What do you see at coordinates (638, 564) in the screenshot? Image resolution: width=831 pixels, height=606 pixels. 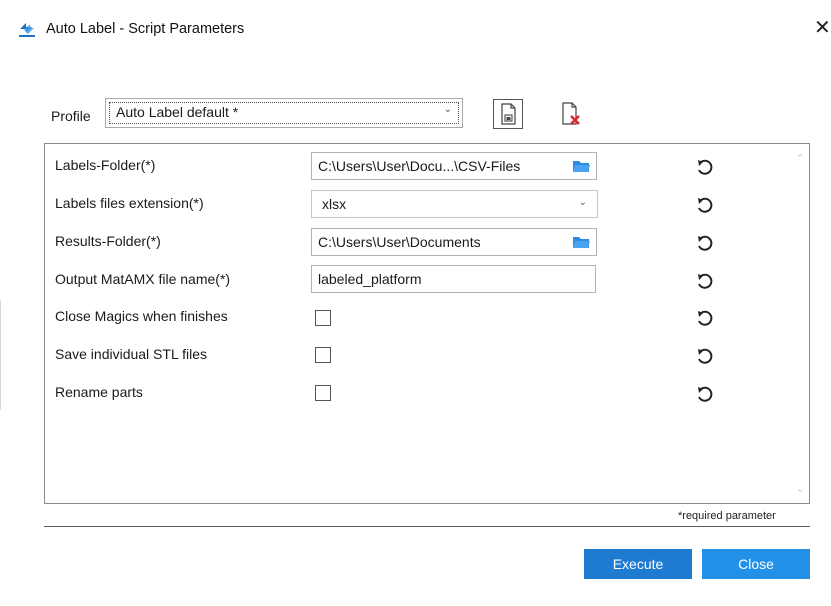 I see `execute-button: Execute` at bounding box center [638, 564].